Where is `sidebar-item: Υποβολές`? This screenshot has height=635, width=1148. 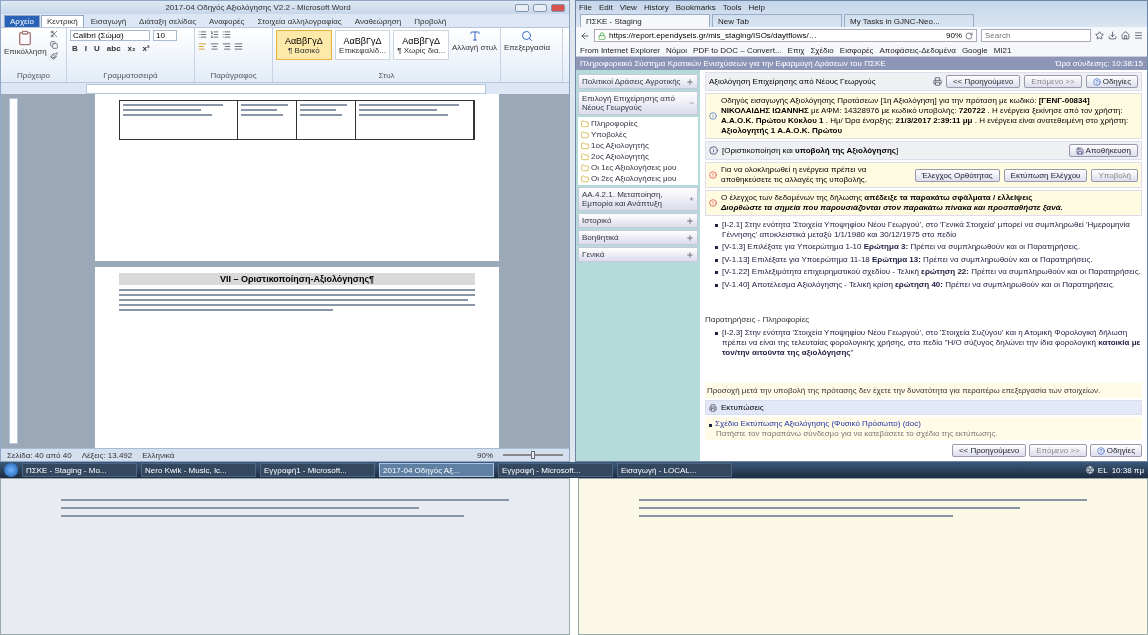 sidebar-item: Υποβολές is located at coordinates (638, 134).